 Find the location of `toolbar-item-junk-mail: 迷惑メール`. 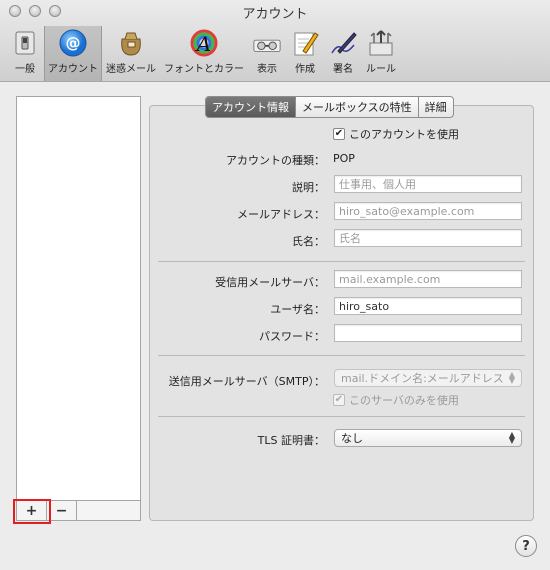

toolbar-item-junk-mail: 迷惑メール is located at coordinates (131, 53).